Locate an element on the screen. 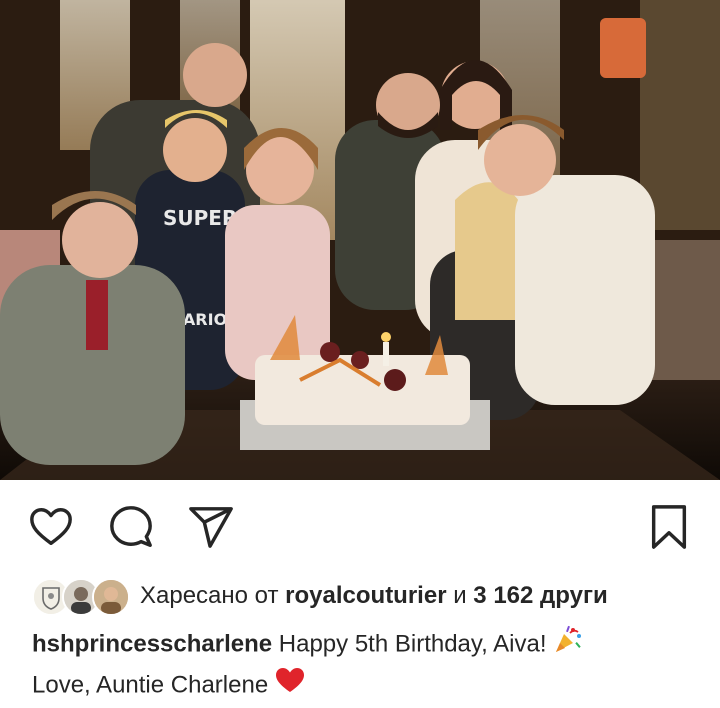  save-button is located at coordinates (669, 527).